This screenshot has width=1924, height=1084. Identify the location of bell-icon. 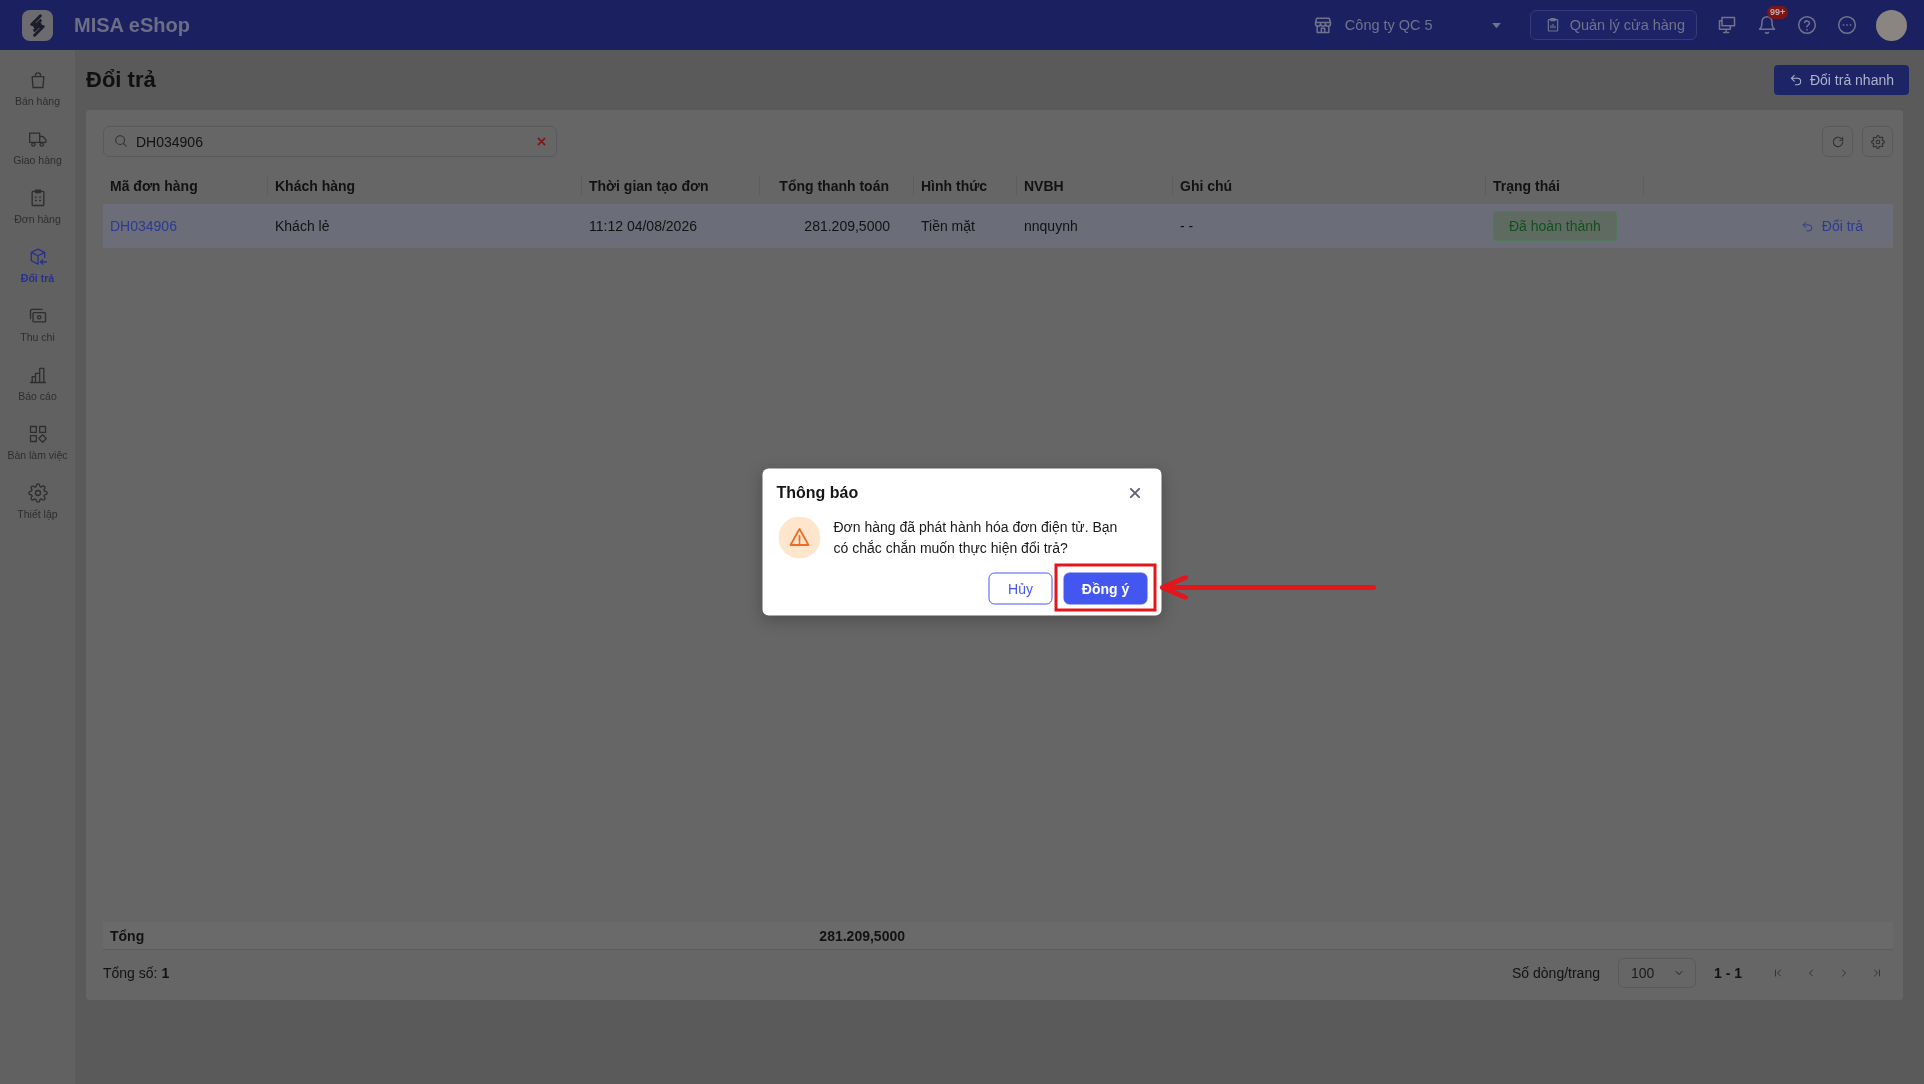
(1767, 25).